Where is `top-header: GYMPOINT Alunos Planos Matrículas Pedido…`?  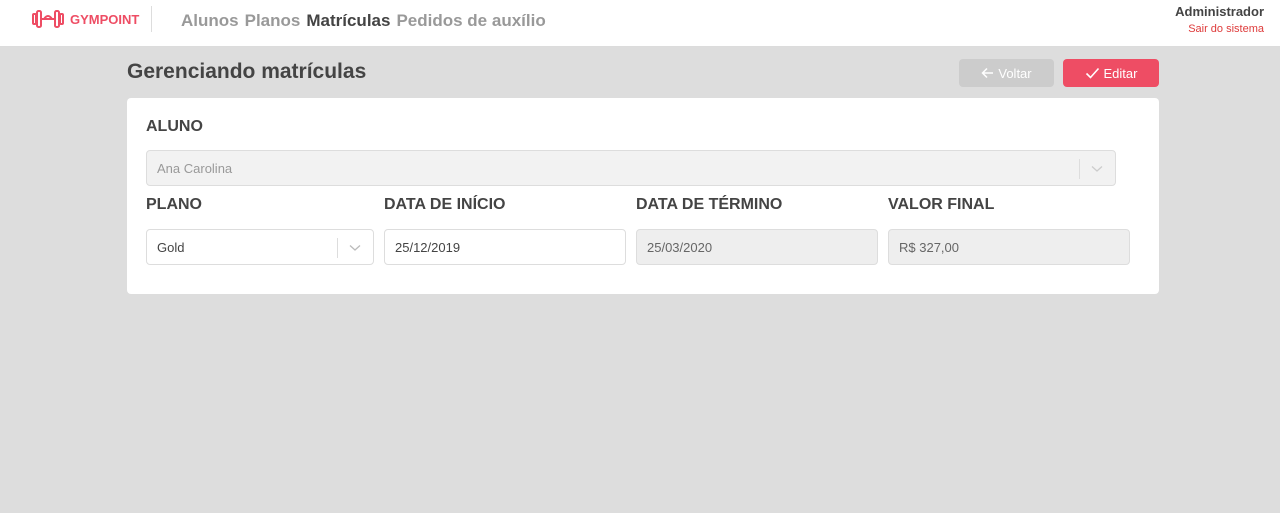 top-header: GYMPOINT Alunos Planos Matrículas Pedido… is located at coordinates (640, 23).